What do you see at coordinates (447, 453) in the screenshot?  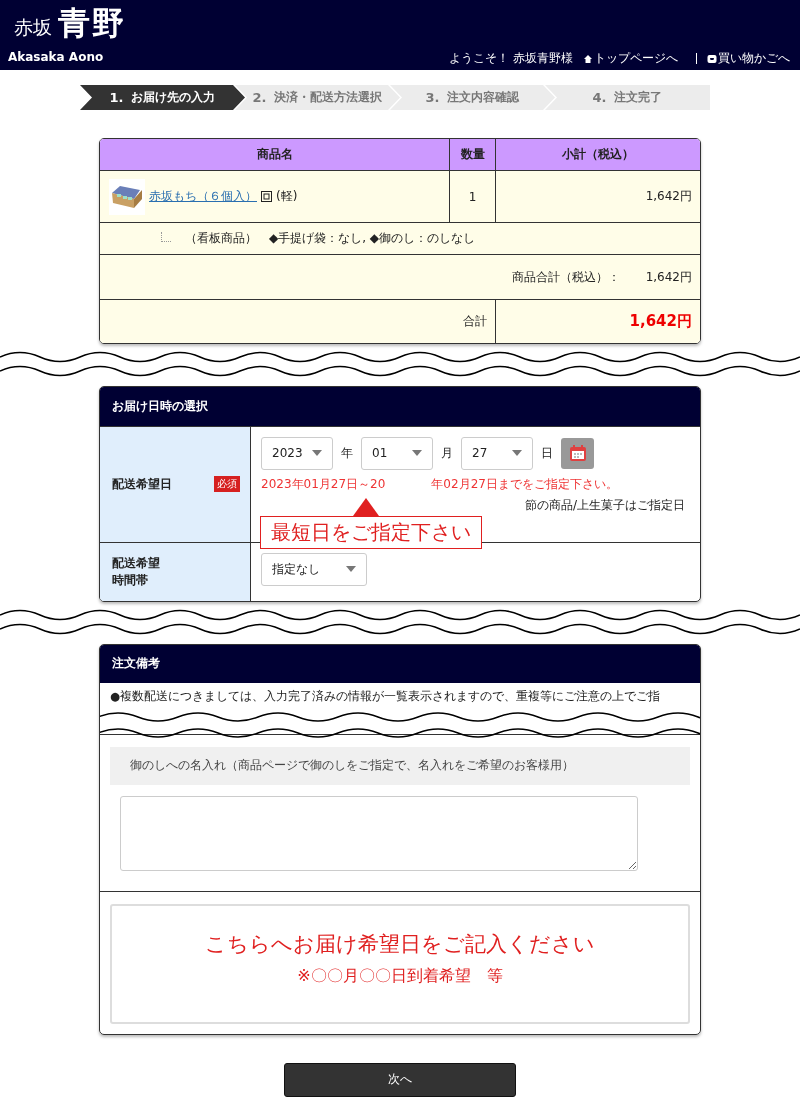 I see `unit-label: 月` at bounding box center [447, 453].